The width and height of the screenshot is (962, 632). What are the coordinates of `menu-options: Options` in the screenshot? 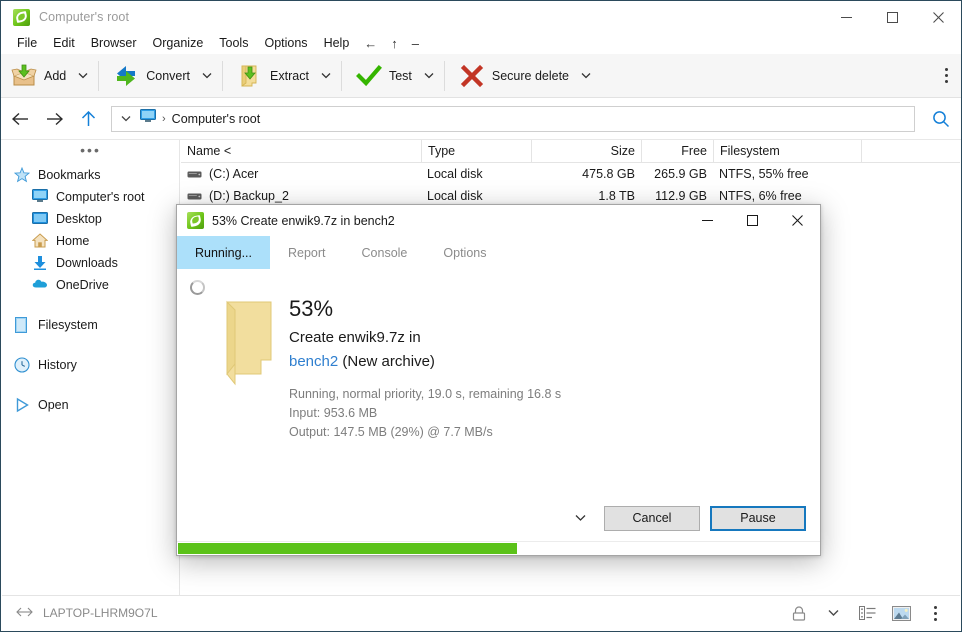 It's located at (285, 43).